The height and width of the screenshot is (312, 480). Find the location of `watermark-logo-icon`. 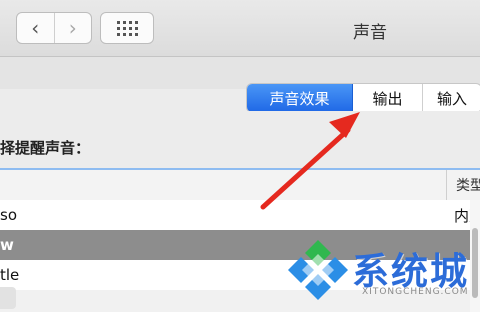

watermark-logo-icon is located at coordinates (318, 270).